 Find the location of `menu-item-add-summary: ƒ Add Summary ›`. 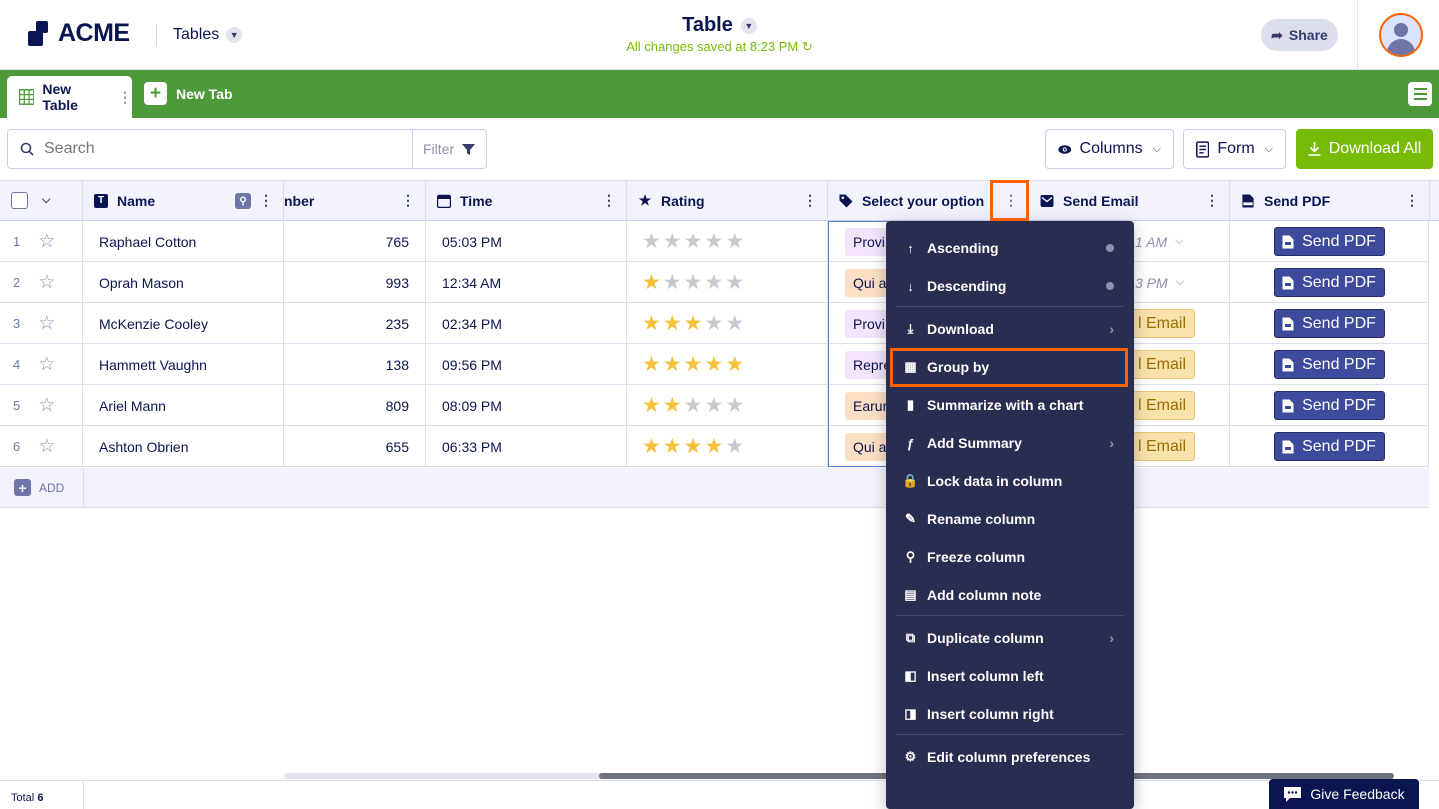

menu-item-add-summary: ƒ Add Summary › is located at coordinates (1010, 443).